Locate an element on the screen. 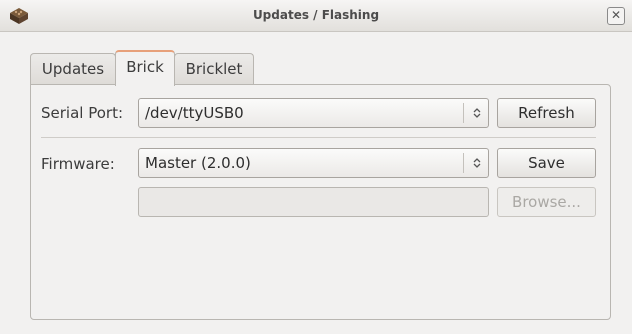 This screenshot has width=632, height=334. firmware-value: Master (2.0.0) is located at coordinates (198, 163).